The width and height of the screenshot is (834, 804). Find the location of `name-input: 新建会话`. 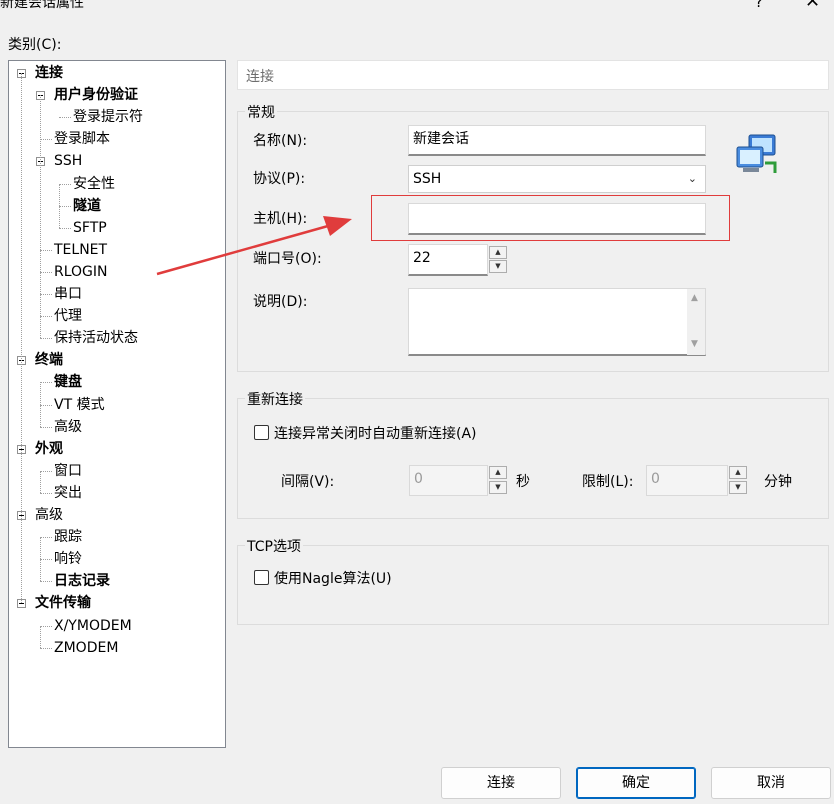

name-input: 新建会话 is located at coordinates (557, 140).